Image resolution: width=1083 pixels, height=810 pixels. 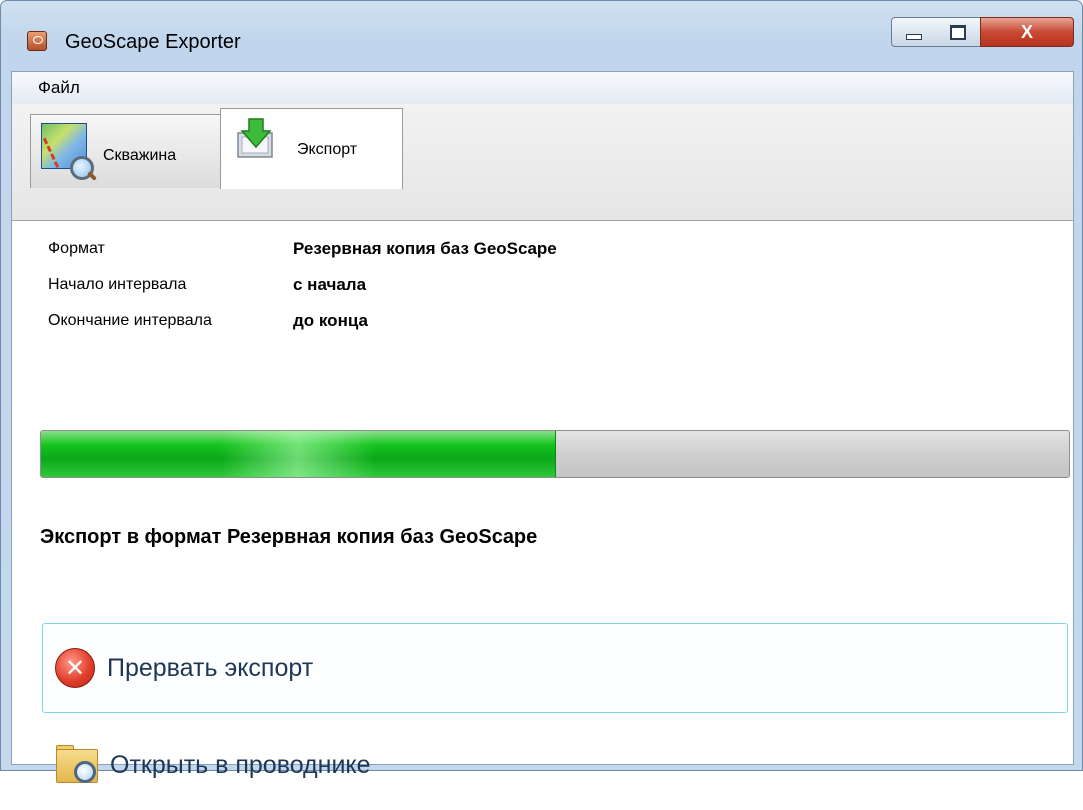 What do you see at coordinates (542, 88) in the screenshot?
I see `menu-bar: Файл` at bounding box center [542, 88].